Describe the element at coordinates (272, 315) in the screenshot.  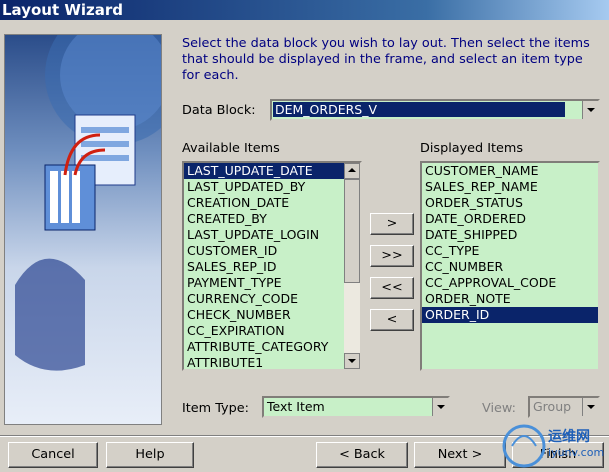
I see `list-item: CHECK_NUMBER` at that location.